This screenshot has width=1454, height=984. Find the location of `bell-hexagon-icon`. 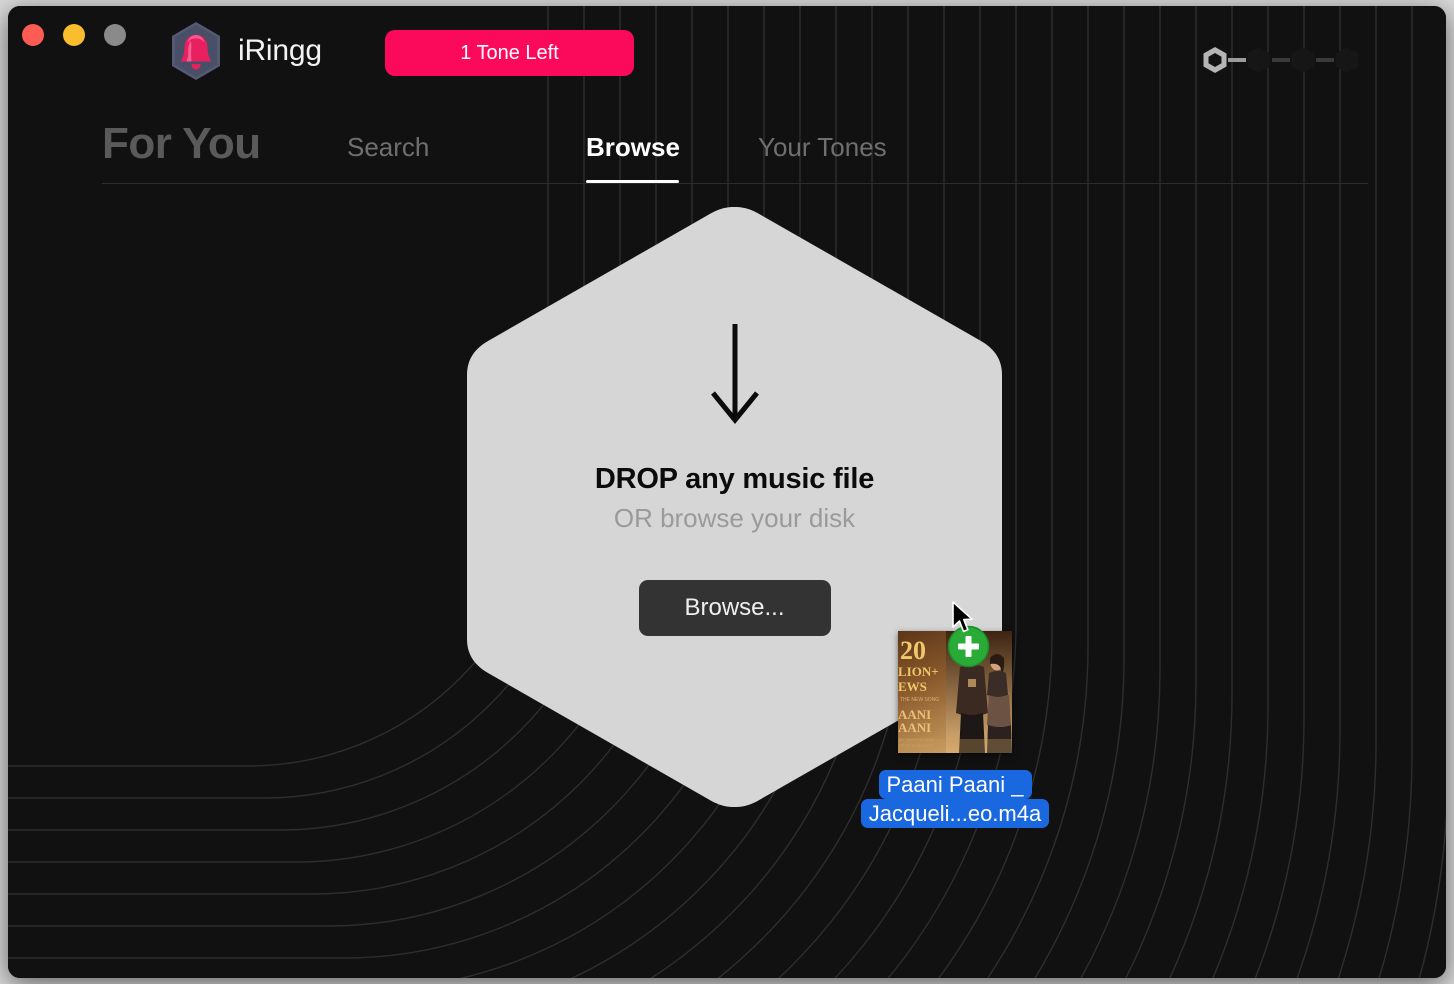

bell-hexagon-icon is located at coordinates (196, 51).